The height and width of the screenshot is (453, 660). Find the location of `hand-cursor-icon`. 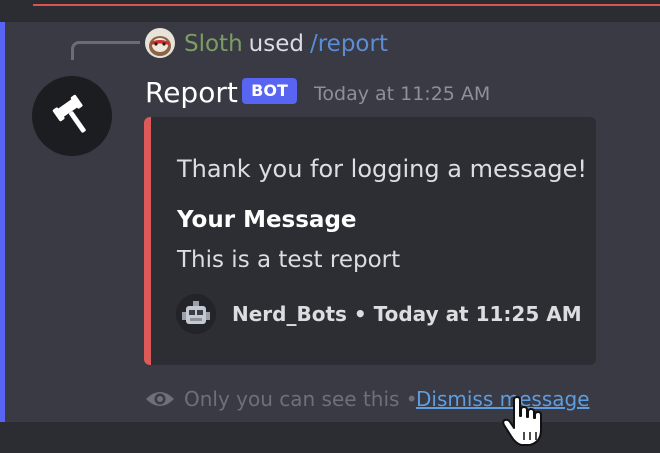

hand-cursor-icon is located at coordinates (522, 421).